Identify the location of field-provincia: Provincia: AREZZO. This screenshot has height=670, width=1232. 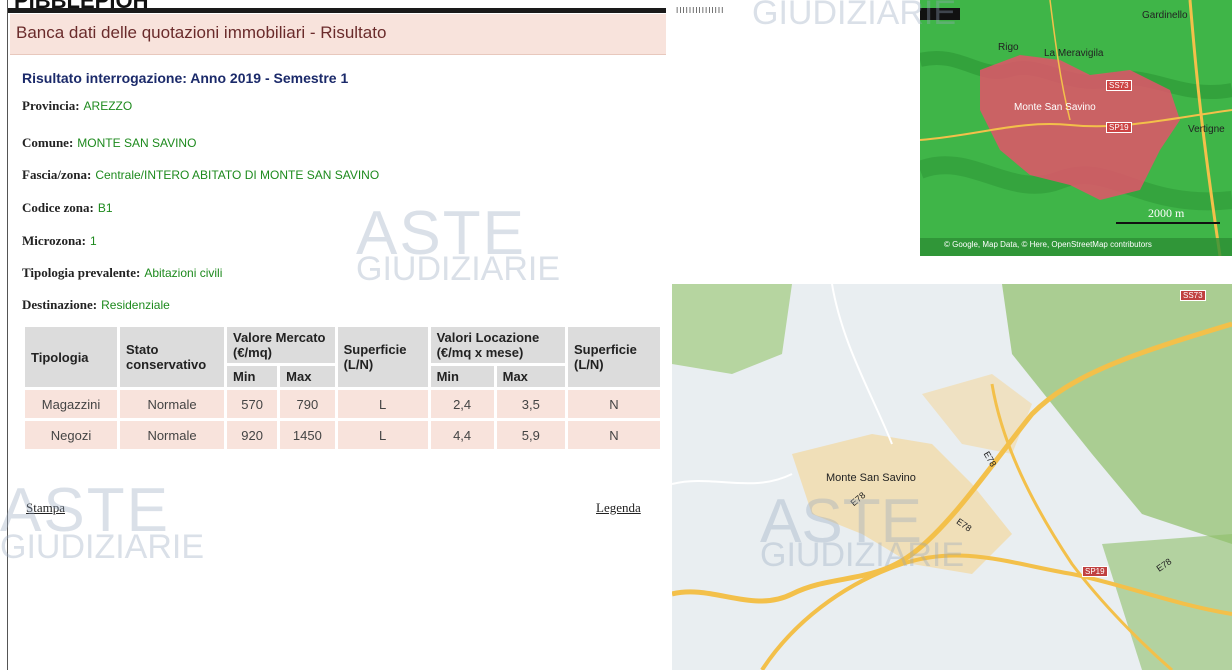
(77, 106).